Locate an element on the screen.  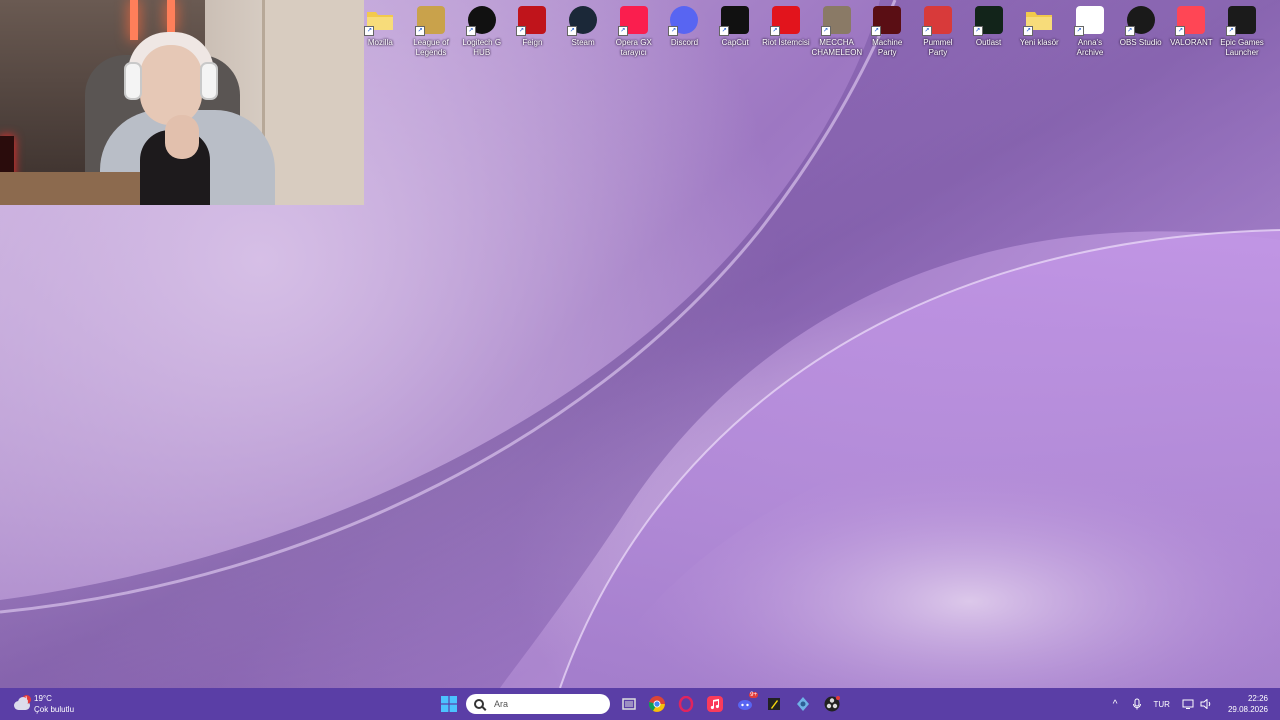
cloud-icon: 1 is located at coordinates (21, 703).